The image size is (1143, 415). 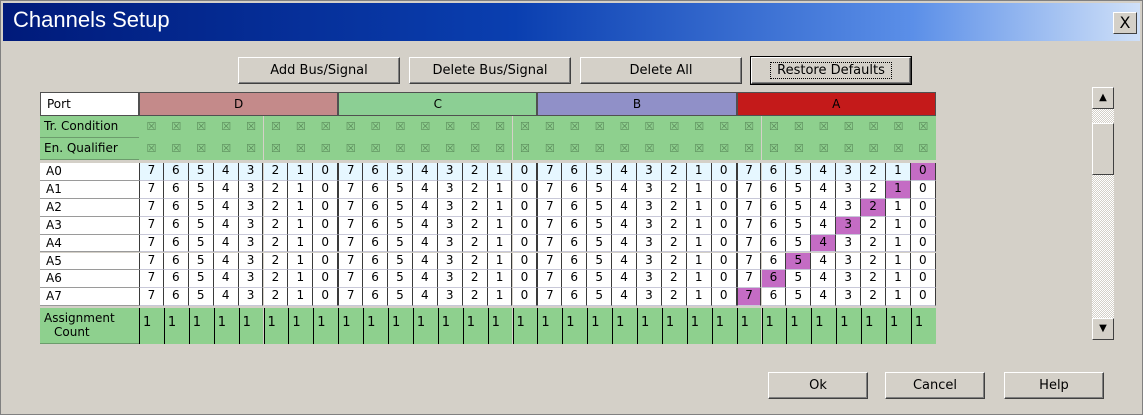 What do you see at coordinates (490, 70) in the screenshot?
I see `delete-bus-signal-button: Delete Bus/Signal` at bounding box center [490, 70].